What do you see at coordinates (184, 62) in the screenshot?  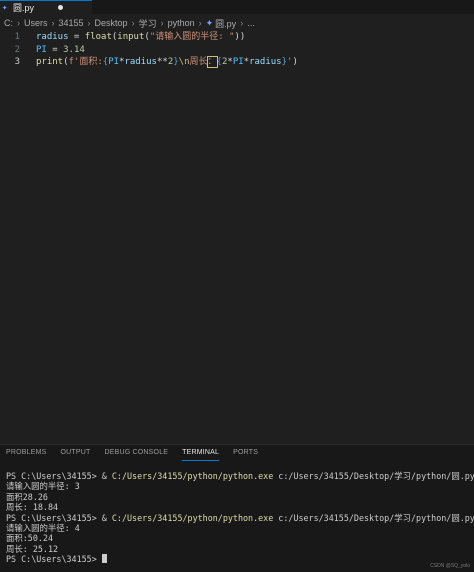 I see `code-token: \n` at bounding box center [184, 62].